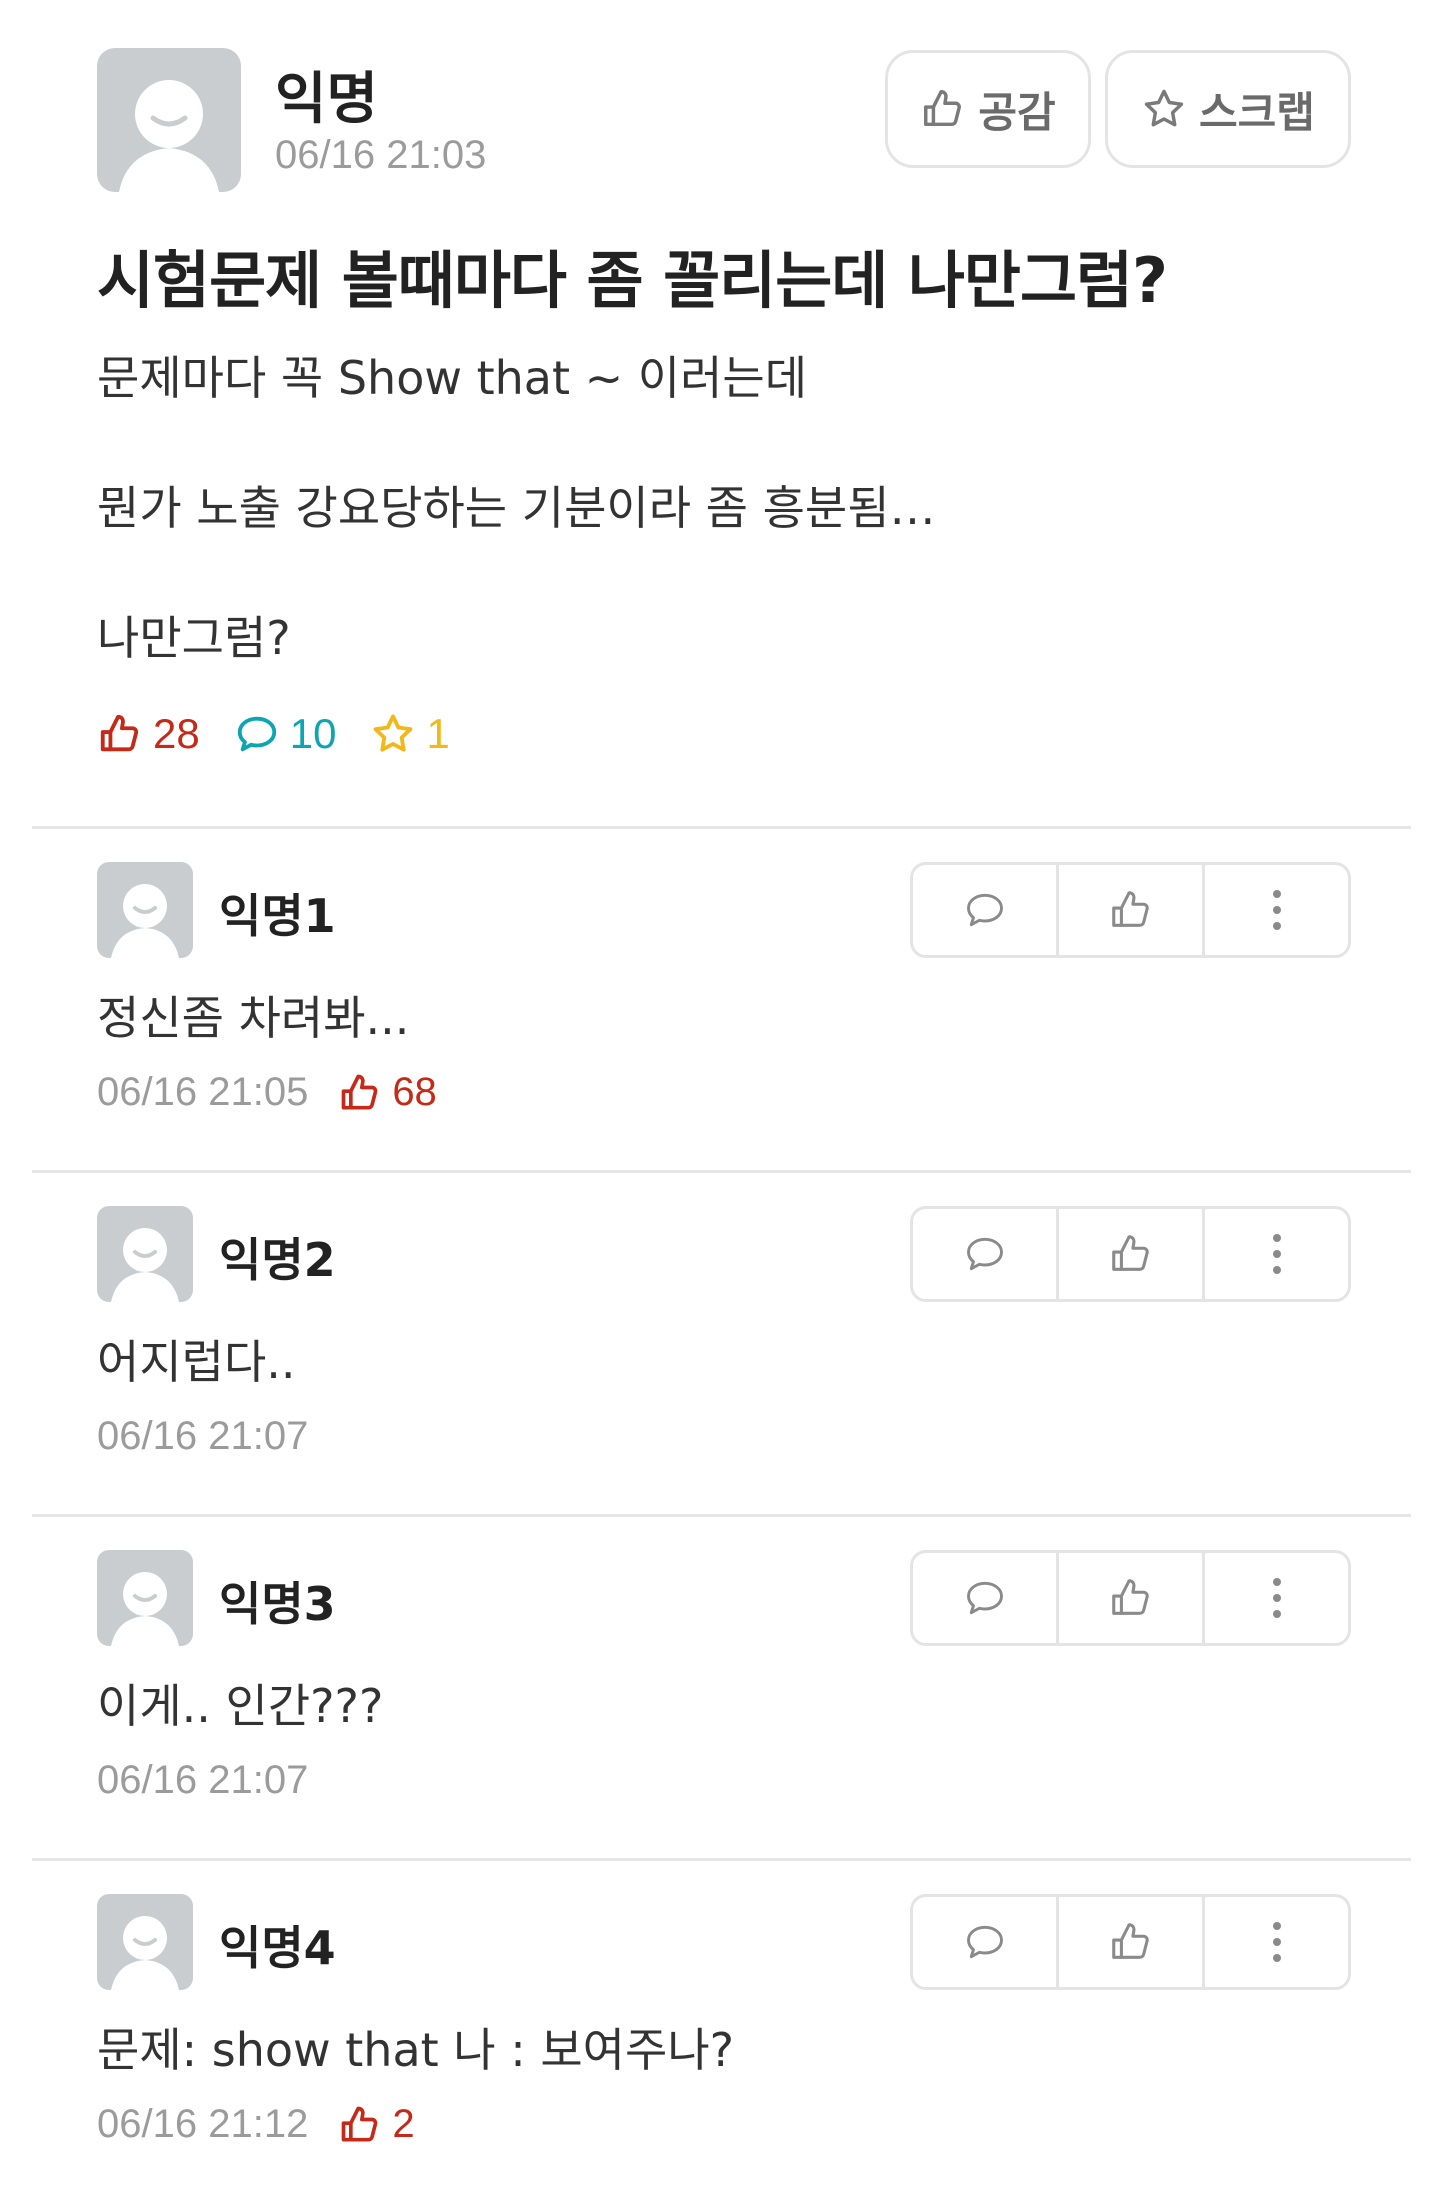 This screenshot has width=1439, height=2189. I want to click on comment-text: 어지럽다.., so click(196, 1362).